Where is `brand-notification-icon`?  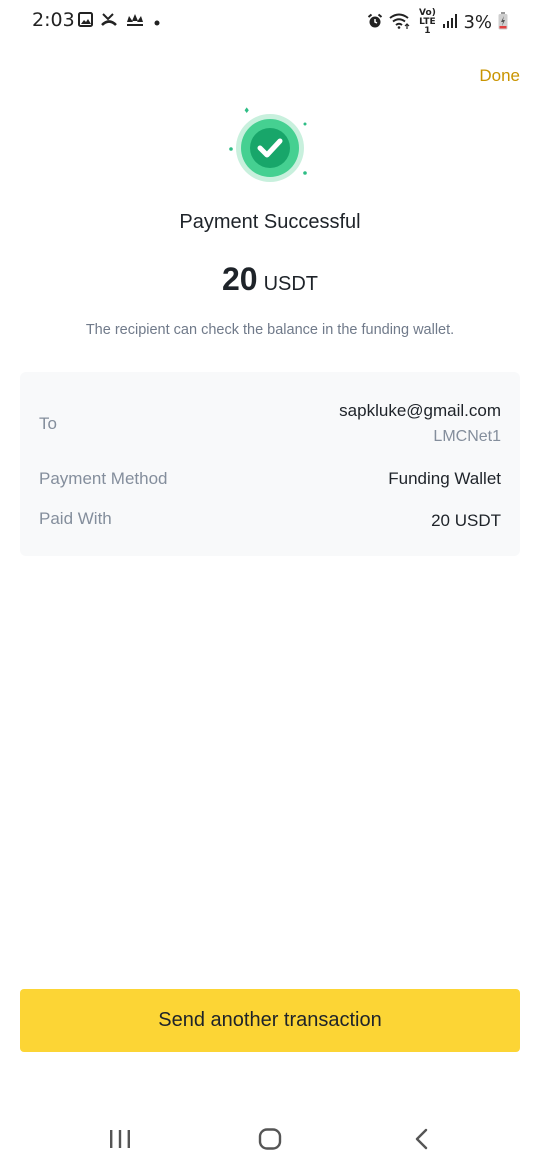 brand-notification-icon is located at coordinates (135, 21).